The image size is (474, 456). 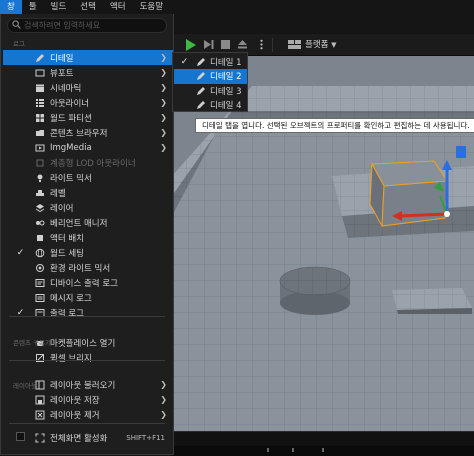 I want to click on message-log-icon, so click(x=40, y=298).